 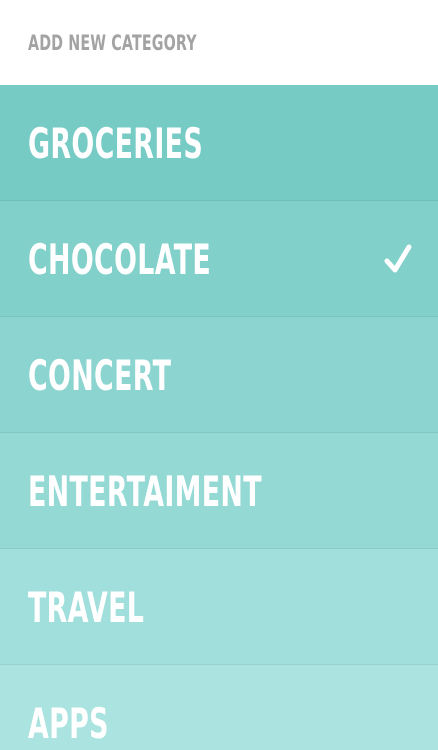 What do you see at coordinates (116, 143) in the screenshot?
I see `category-label: GROCERIES` at bounding box center [116, 143].